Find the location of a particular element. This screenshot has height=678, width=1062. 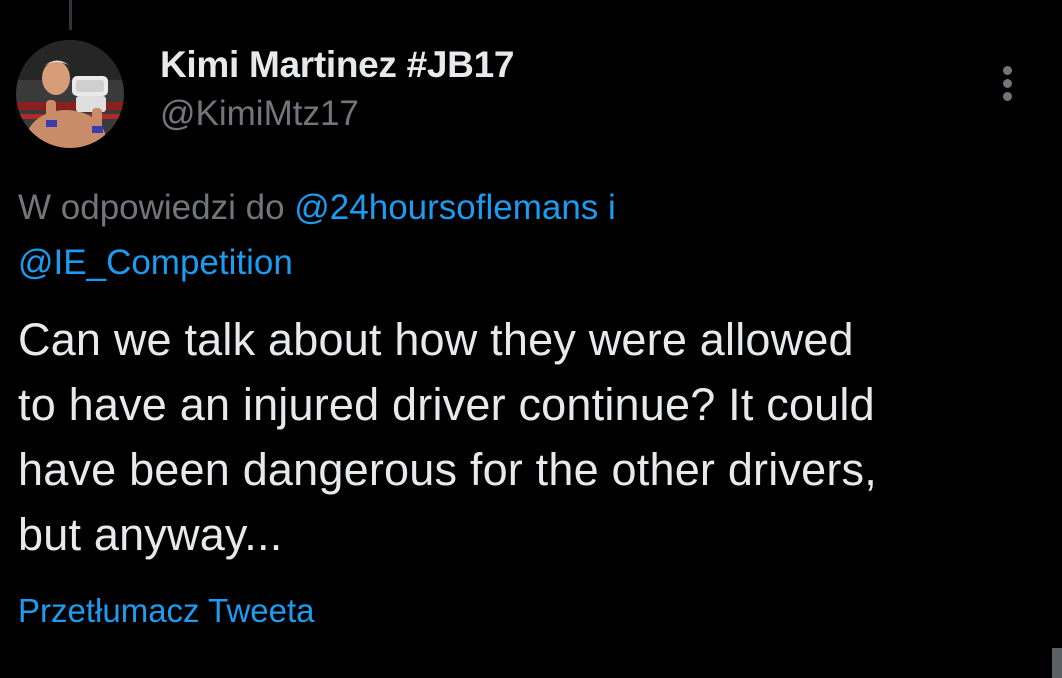

mention-link-ie-competition: @IE_Competition is located at coordinates (155, 262).